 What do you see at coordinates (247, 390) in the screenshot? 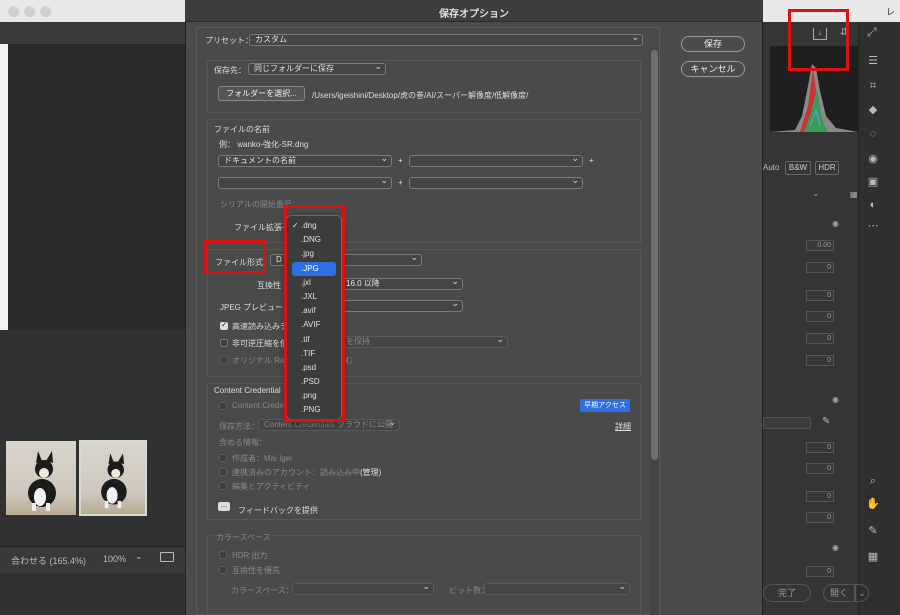
I see `content-credentials-heading: Content Credential` at bounding box center [247, 390].